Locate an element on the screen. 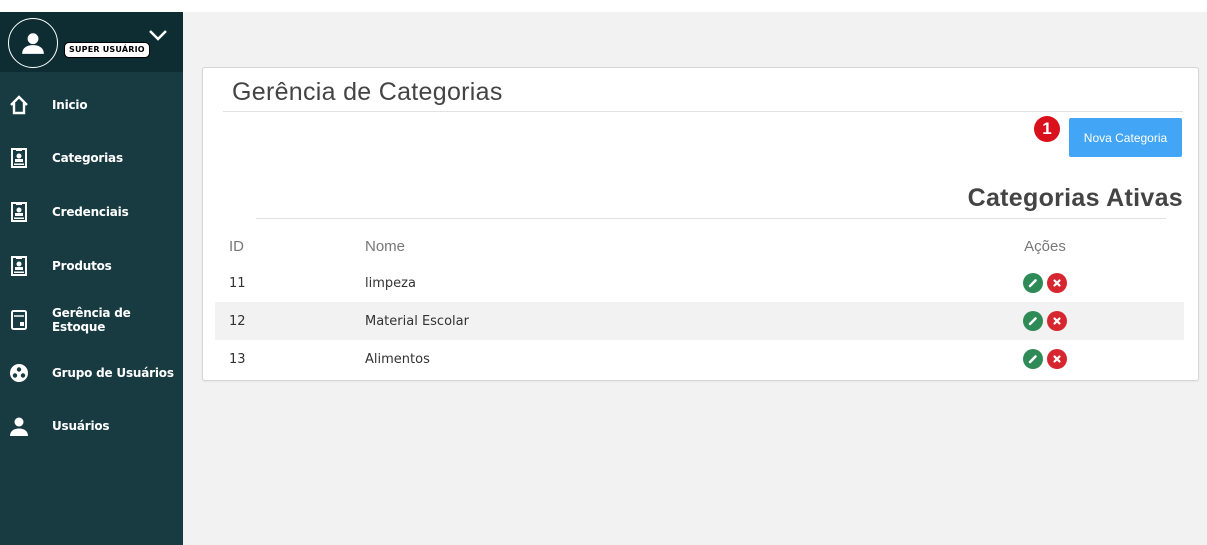  sidebar-item-categorias: Categorias is located at coordinates (91, 158).